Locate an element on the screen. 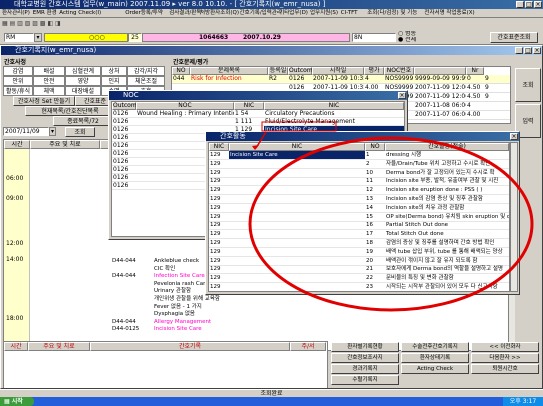 This screenshot has height=406, width=543. problem-cell: 2007-11-07 06:00 is located at coordinates (440, 115).